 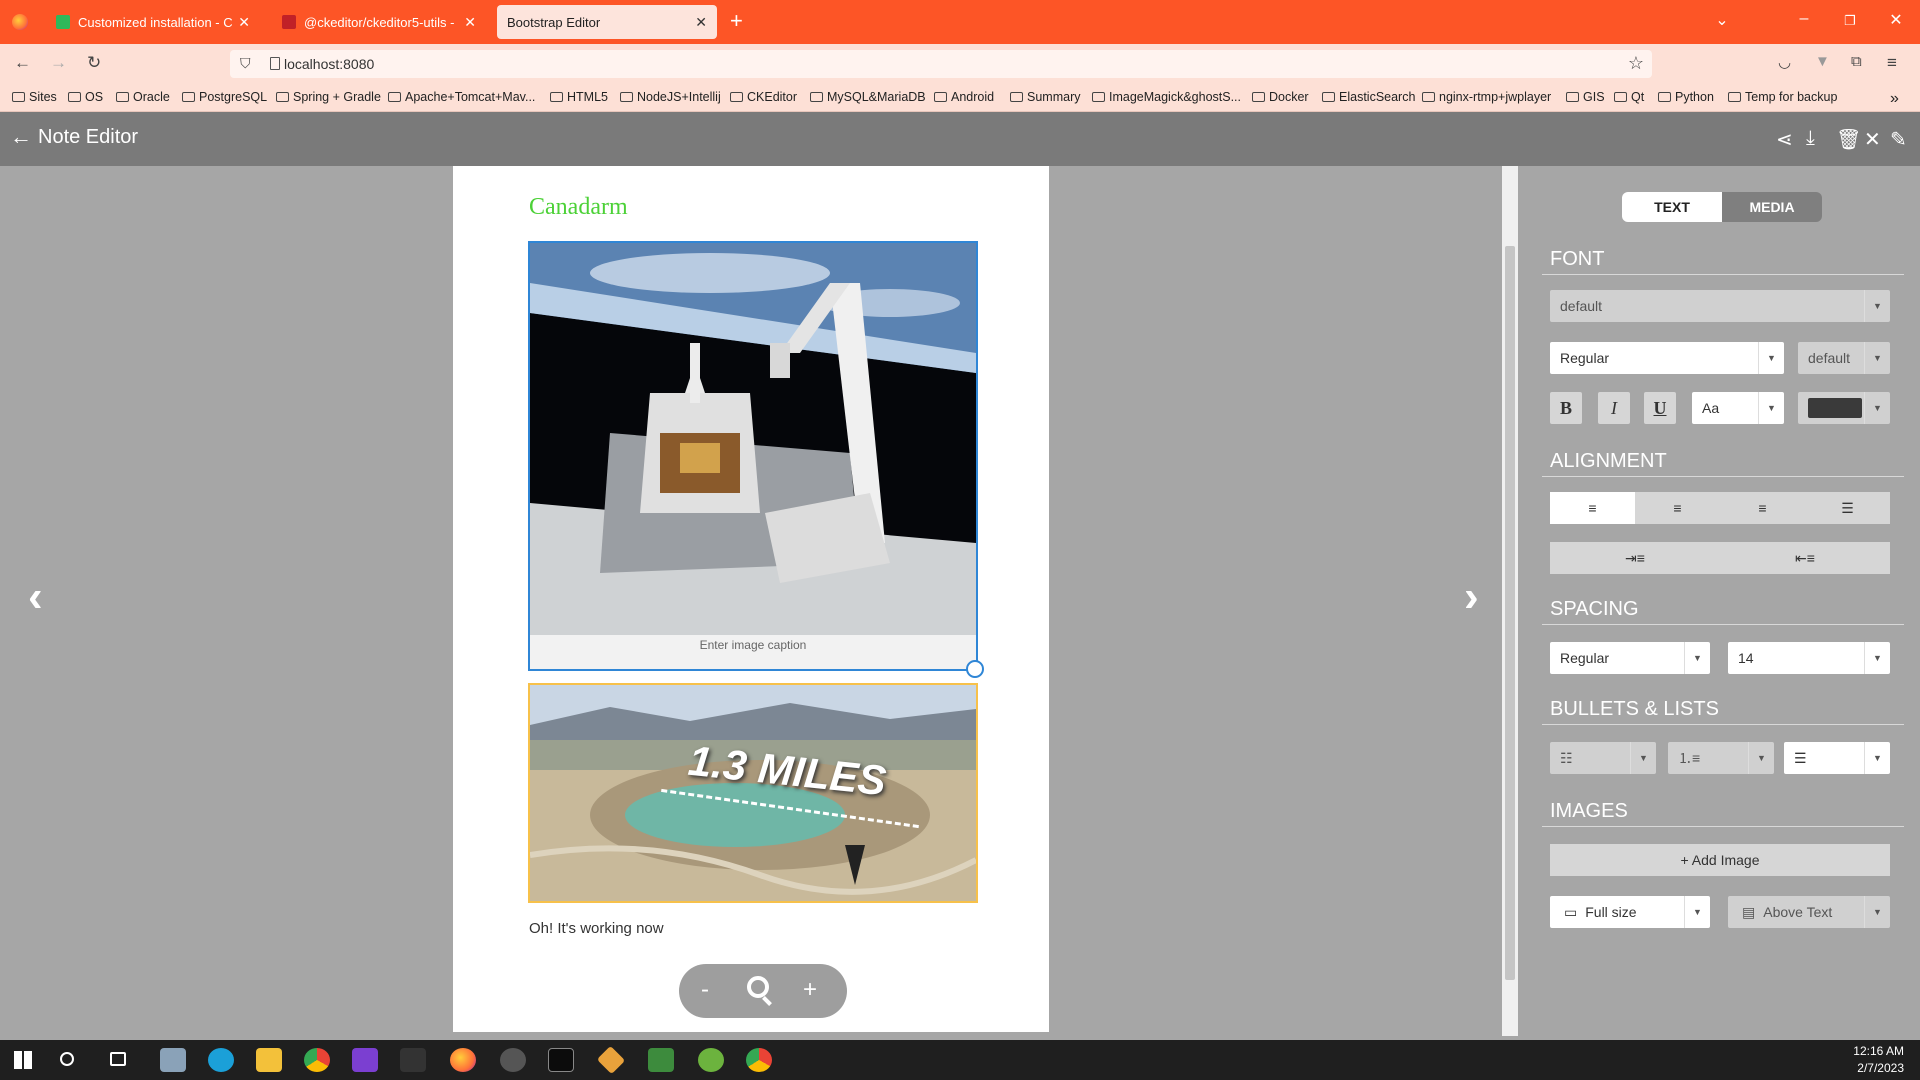 What do you see at coordinates (328, 97) in the screenshot?
I see `bookmark-folder: Spring + Gradle` at bounding box center [328, 97].